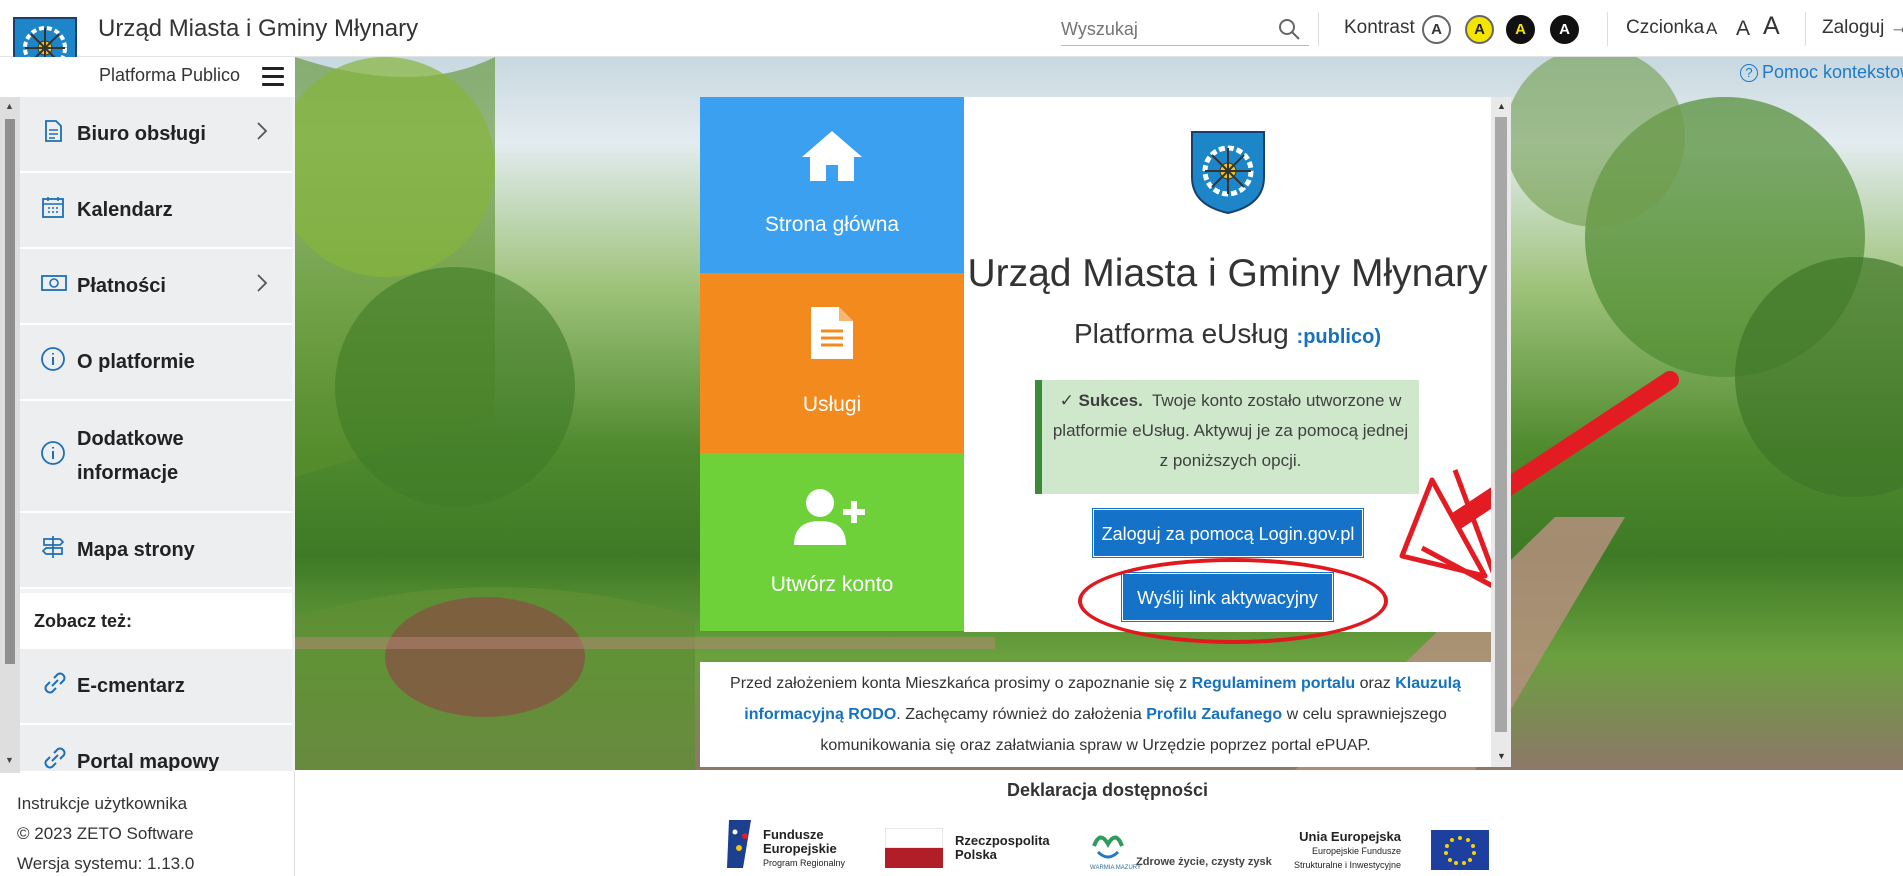 The height and width of the screenshot is (876, 1903). I want to click on tile-create-account: Utwórz konto, so click(832, 542).